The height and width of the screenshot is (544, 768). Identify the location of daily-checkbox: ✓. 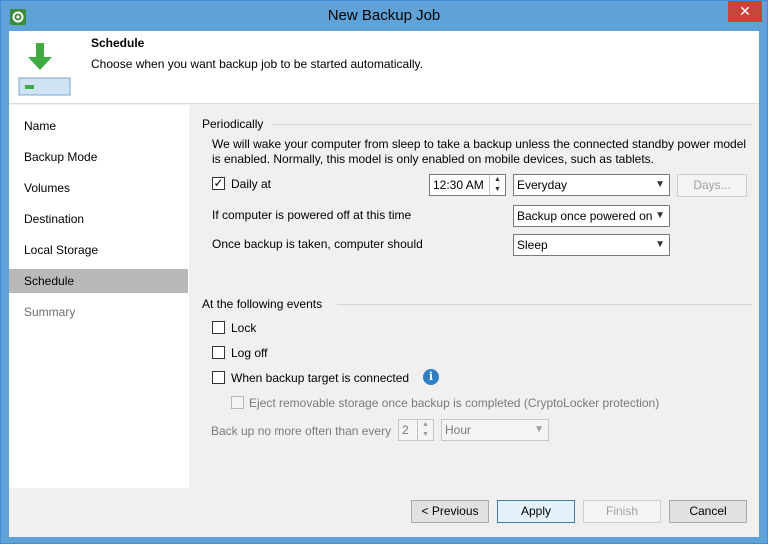
(218, 183).